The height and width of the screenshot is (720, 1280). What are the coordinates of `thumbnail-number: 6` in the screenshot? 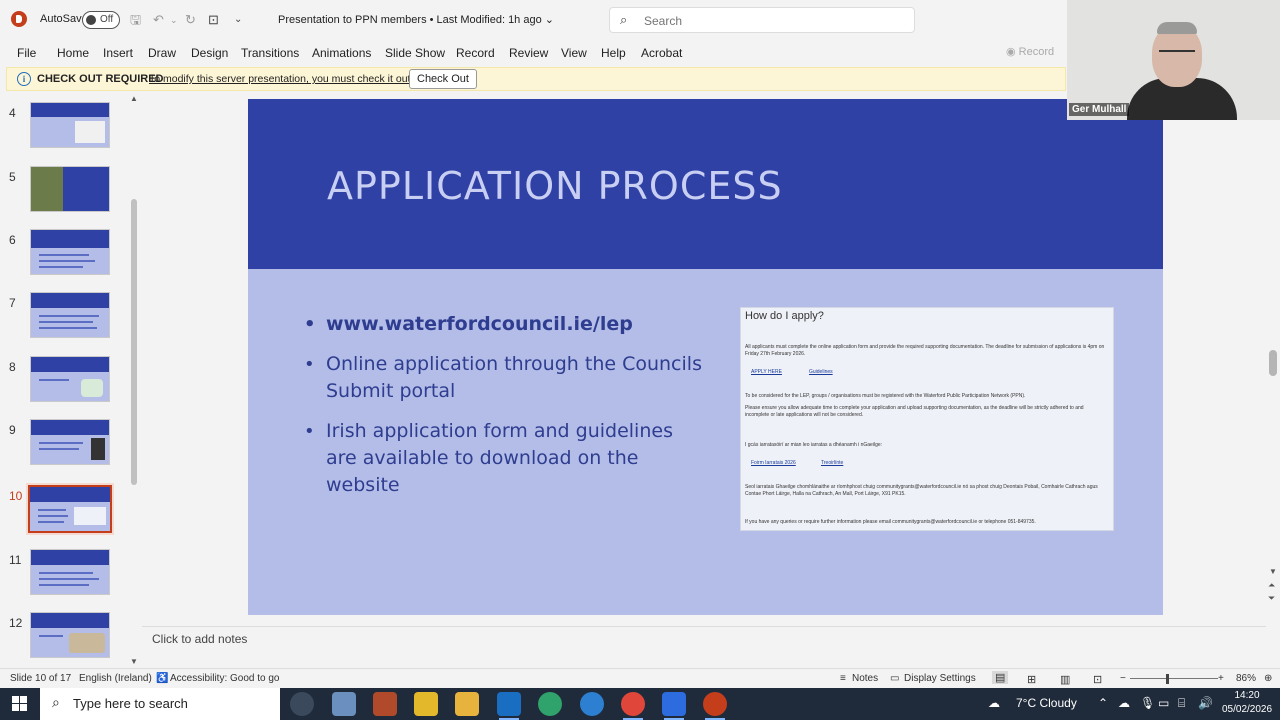 It's located at (12, 240).